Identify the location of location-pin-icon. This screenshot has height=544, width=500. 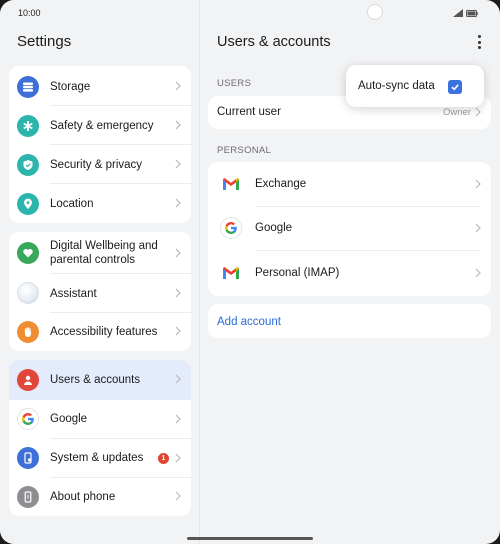
(28, 204).